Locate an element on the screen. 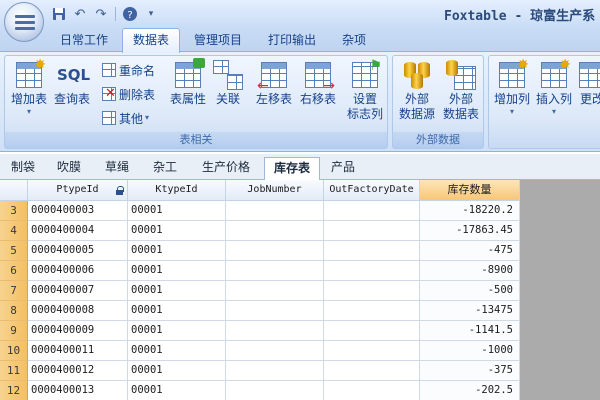 Image resolution: width=600 pixels, height=400 pixels. tab-misc: 杂项 is located at coordinates (354, 40).